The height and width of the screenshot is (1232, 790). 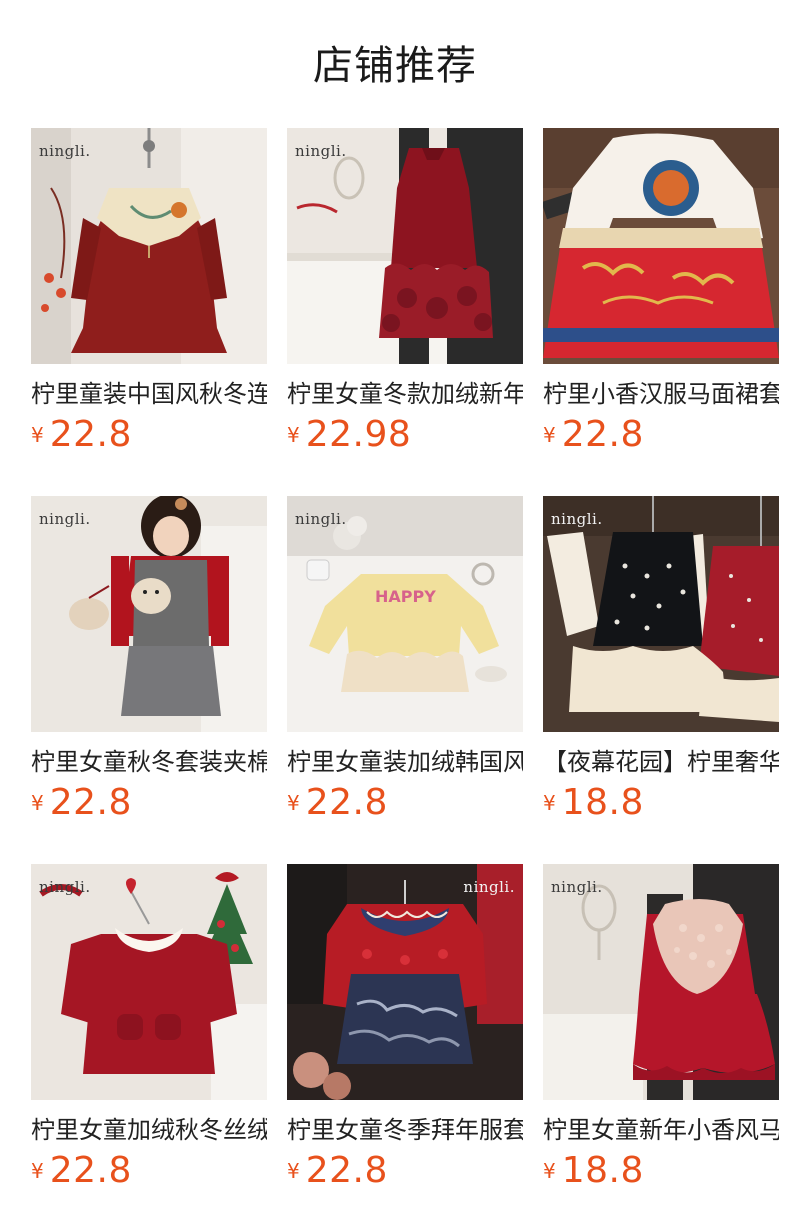 I want to click on price-value: 22.98, so click(x=358, y=434).